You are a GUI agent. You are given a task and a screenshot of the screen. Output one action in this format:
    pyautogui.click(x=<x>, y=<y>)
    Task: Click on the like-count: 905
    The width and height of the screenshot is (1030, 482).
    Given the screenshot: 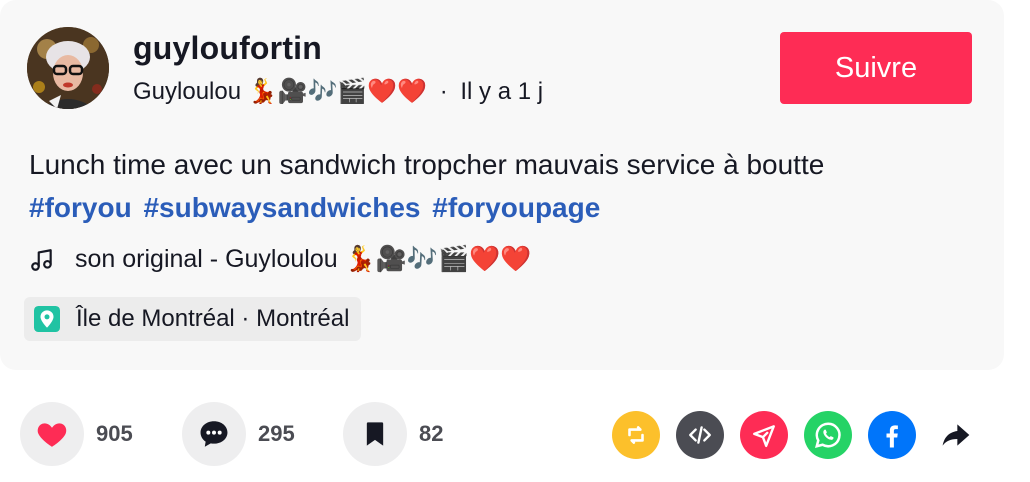 What is the action you would take?
    pyautogui.click(x=114, y=433)
    